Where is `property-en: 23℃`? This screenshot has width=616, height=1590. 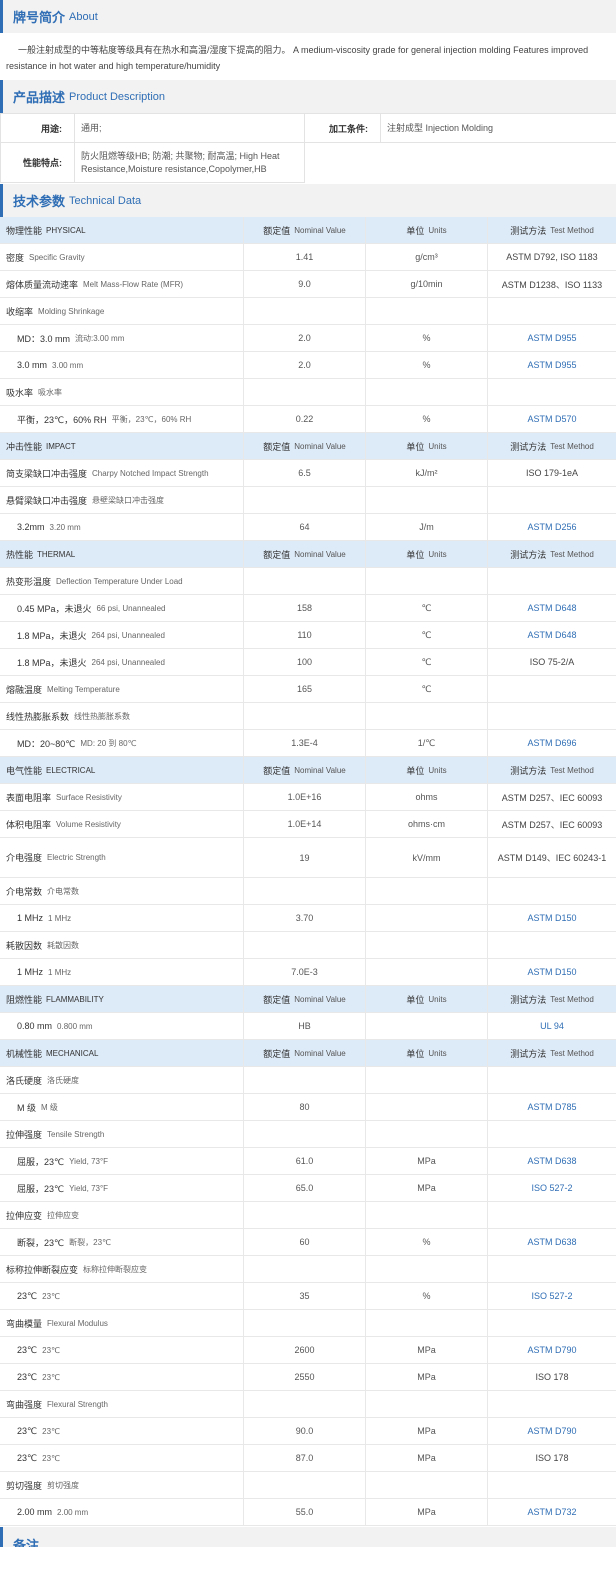
property-en: 23℃ is located at coordinates (51, 1350).